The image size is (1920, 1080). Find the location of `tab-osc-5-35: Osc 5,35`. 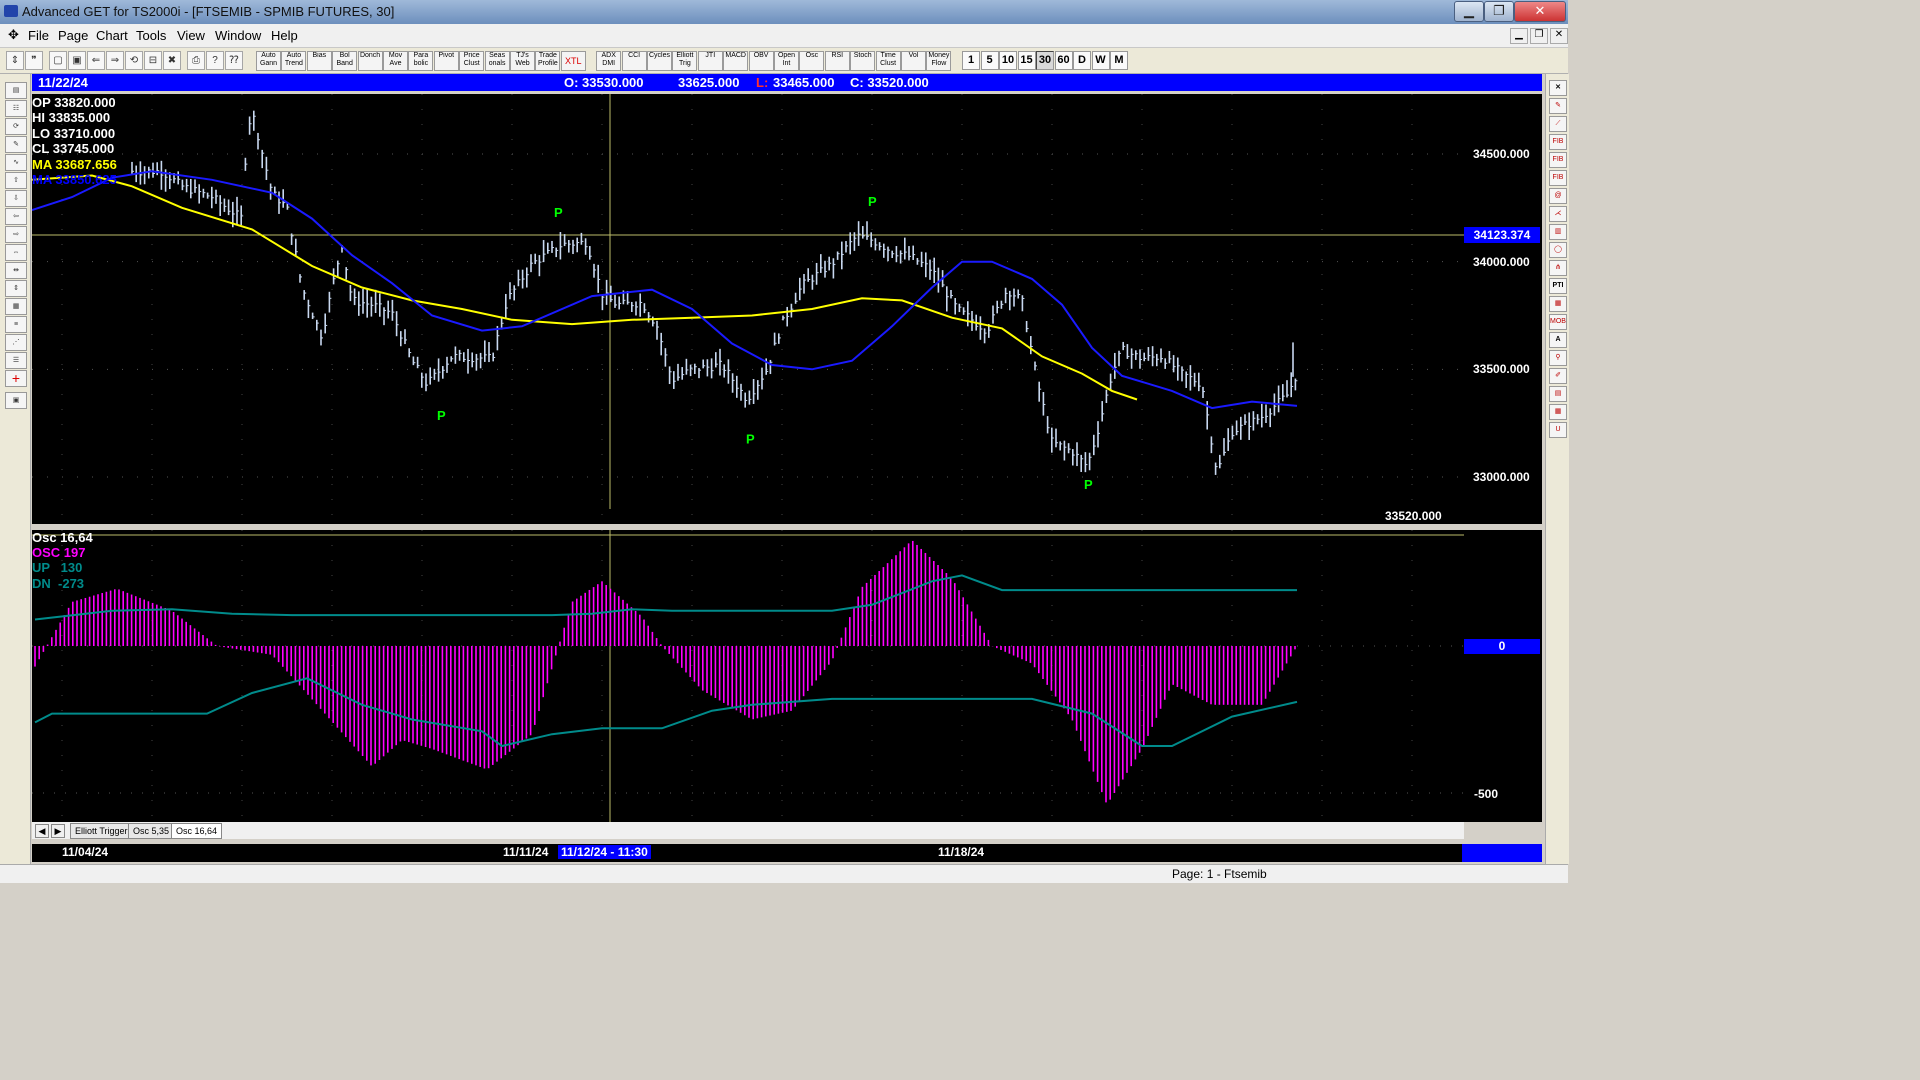

tab-osc-5-35: Osc 5,35 is located at coordinates (151, 831).